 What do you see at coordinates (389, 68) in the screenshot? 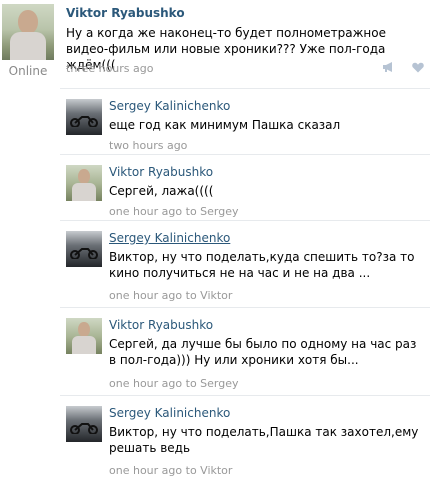
I see `megaphone-icon` at bounding box center [389, 68].